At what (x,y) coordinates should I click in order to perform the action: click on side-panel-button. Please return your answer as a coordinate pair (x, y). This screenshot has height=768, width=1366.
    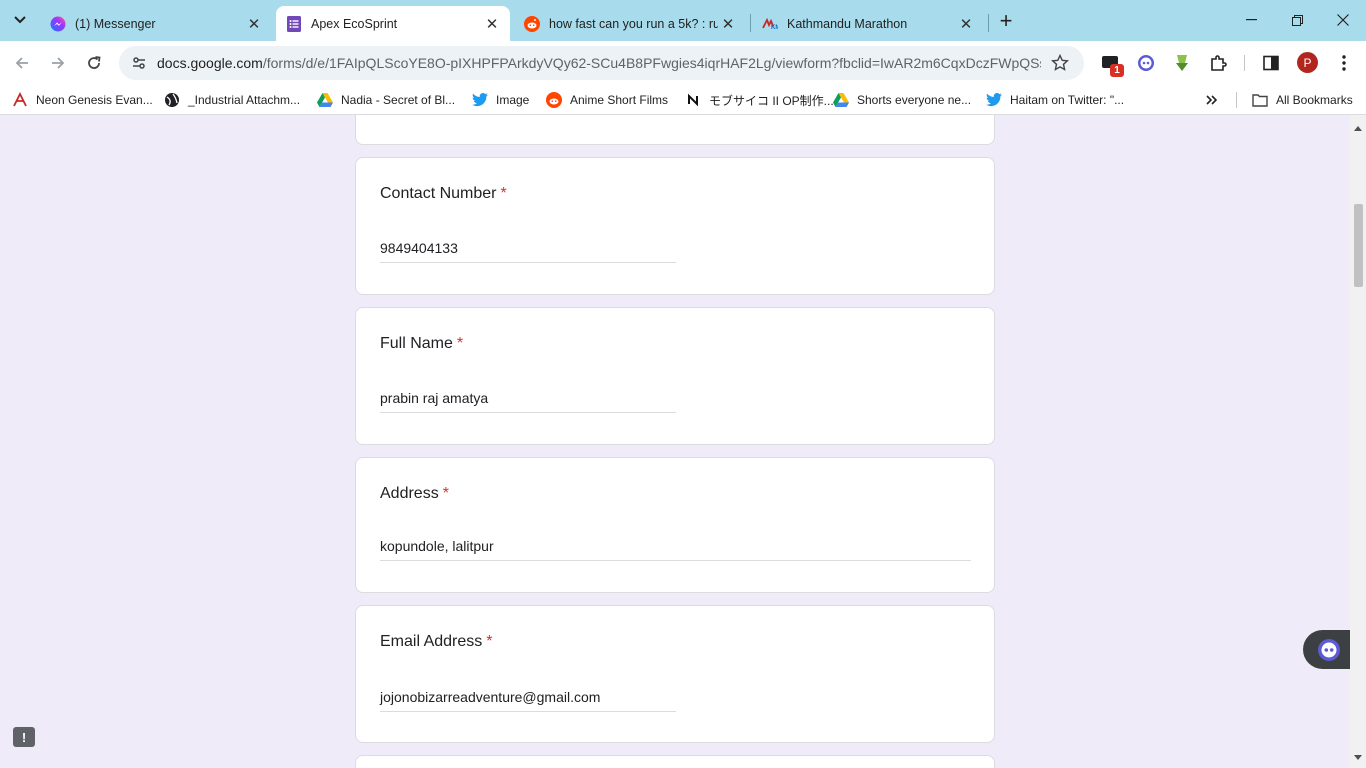
    Looking at the image, I should click on (1271, 63).